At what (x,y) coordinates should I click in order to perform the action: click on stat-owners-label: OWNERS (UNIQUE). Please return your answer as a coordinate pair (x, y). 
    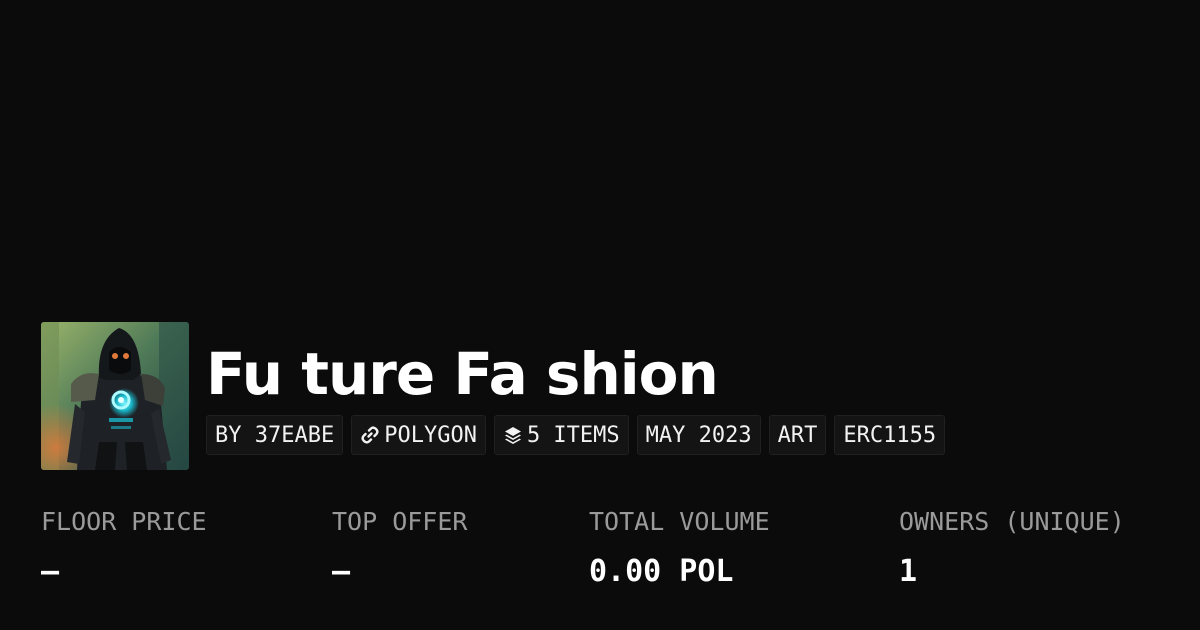
    Looking at the image, I should click on (1012, 521).